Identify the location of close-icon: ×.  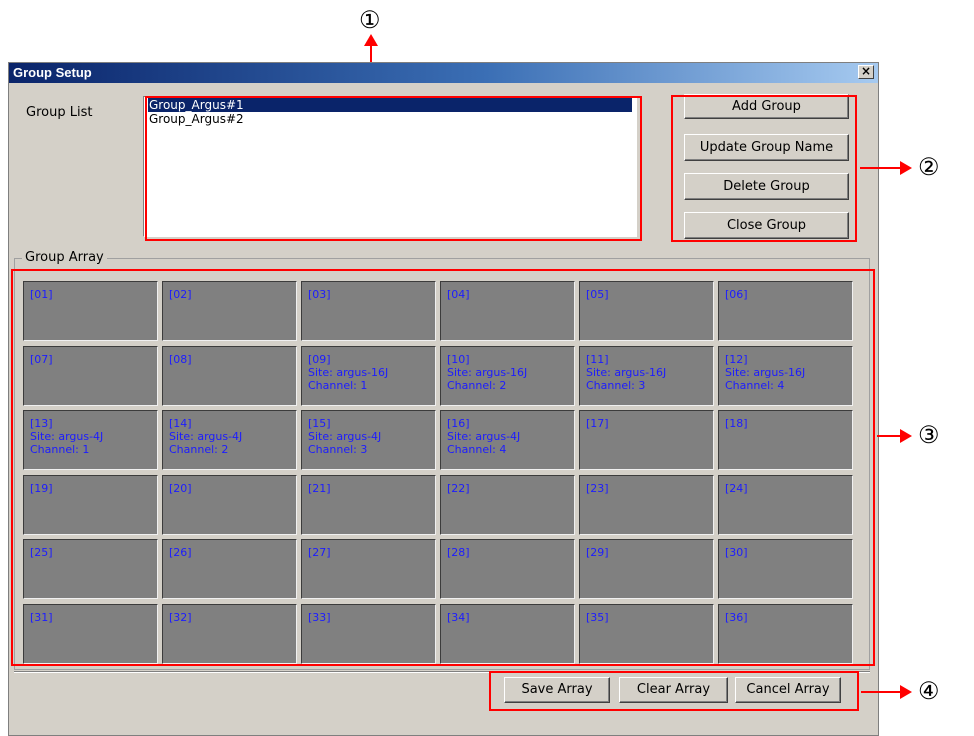
(866, 71).